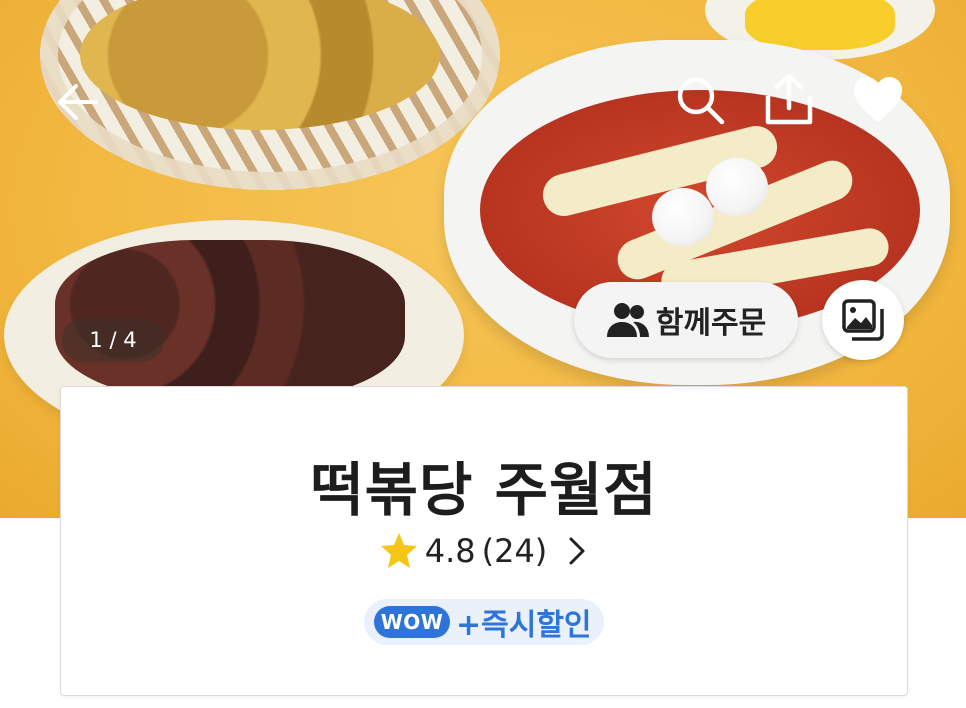 Image resolution: width=966 pixels, height=708 pixels. Describe the element at coordinates (627, 320) in the screenshot. I see `people-icon` at that location.